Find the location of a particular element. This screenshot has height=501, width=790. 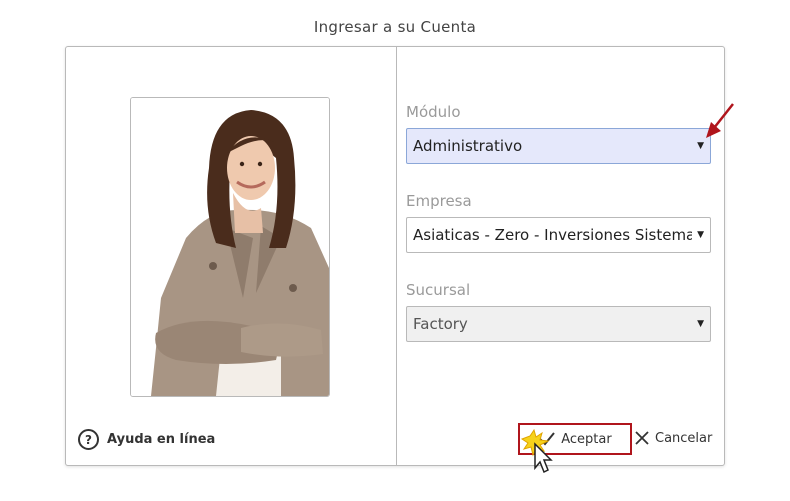

company-label: Empresa is located at coordinates (439, 201).